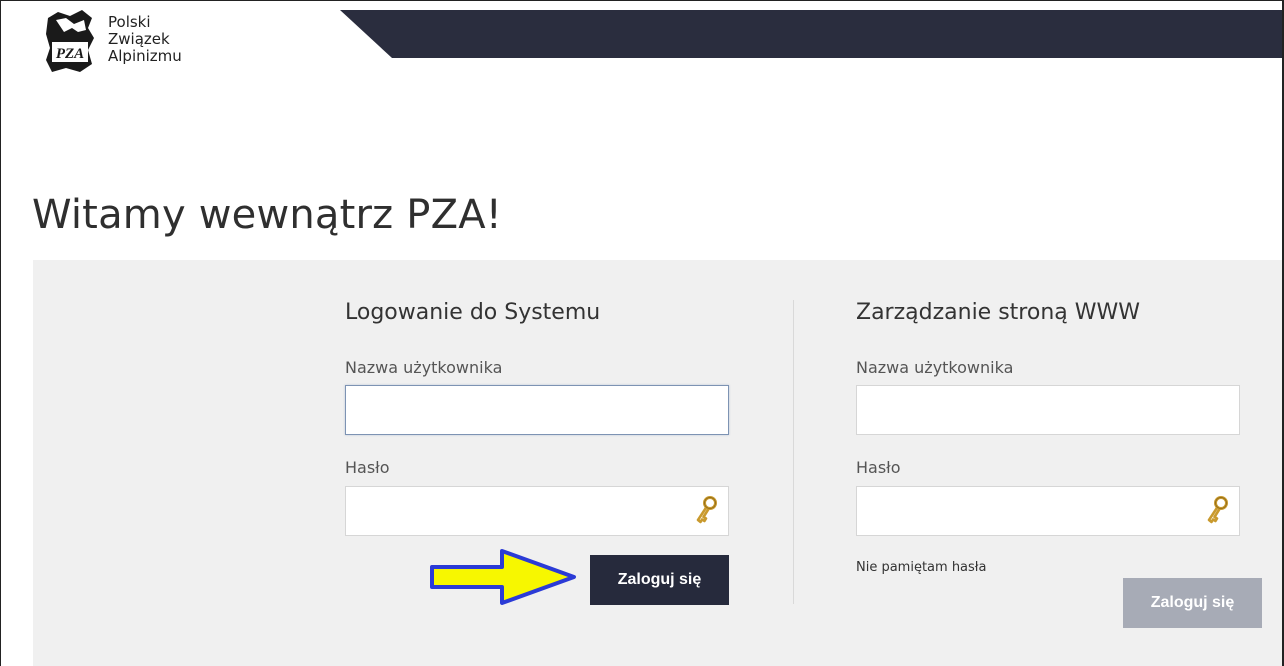 Image resolution: width=1284 pixels, height=666 pixels. Describe the element at coordinates (129, 22) in the screenshot. I see `logo-line-1: Polski` at that location.